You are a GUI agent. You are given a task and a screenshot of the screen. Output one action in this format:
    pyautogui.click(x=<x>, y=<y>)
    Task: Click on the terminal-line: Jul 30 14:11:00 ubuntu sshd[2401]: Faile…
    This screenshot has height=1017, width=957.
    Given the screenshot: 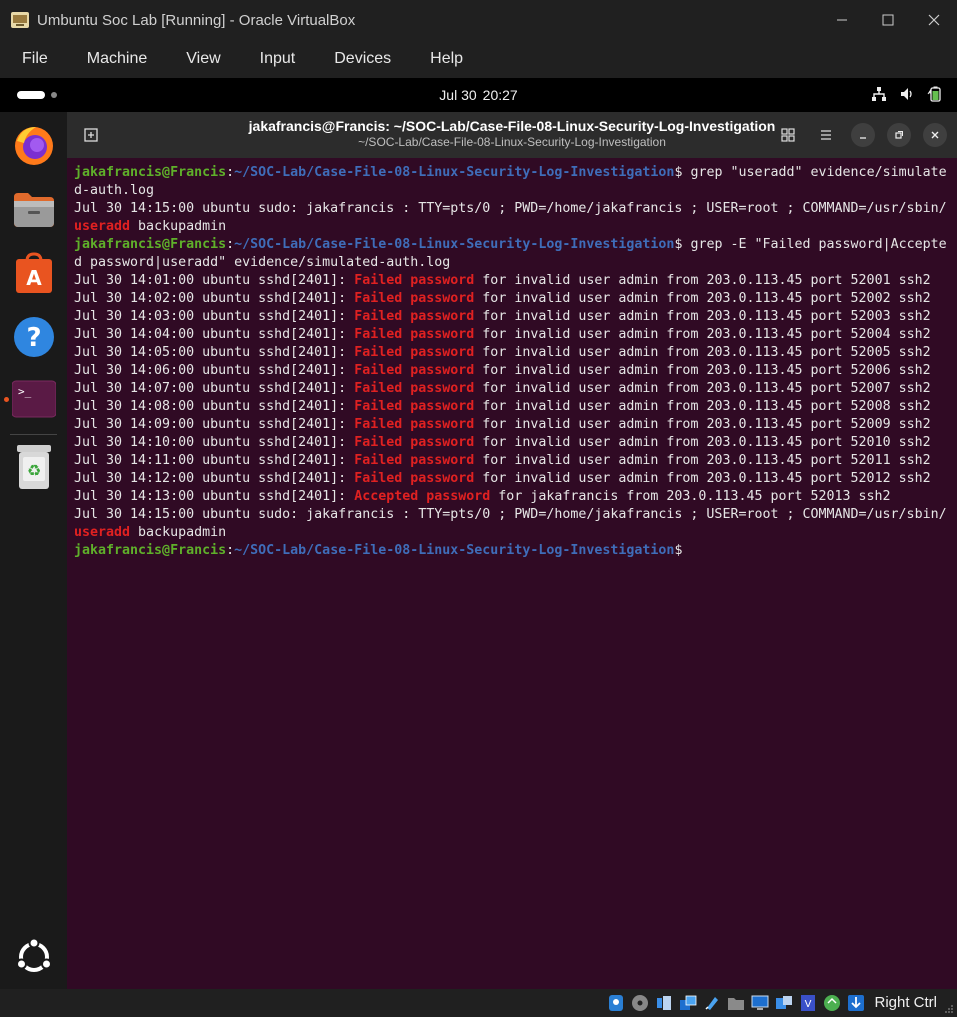 What is the action you would take?
    pyautogui.click(x=514, y=461)
    